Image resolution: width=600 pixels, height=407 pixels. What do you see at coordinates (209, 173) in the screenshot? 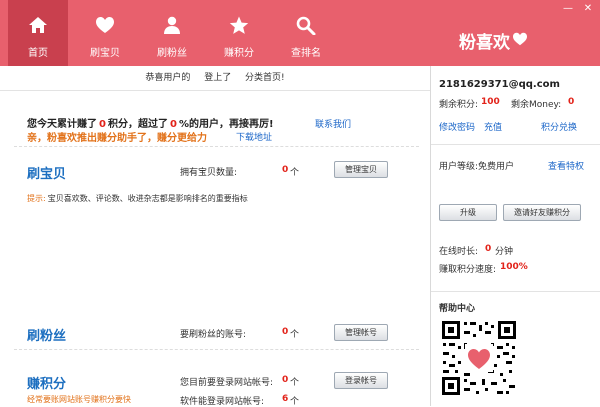
I see `baobei-count-label: 拥有宝贝数量:` at bounding box center [209, 173].